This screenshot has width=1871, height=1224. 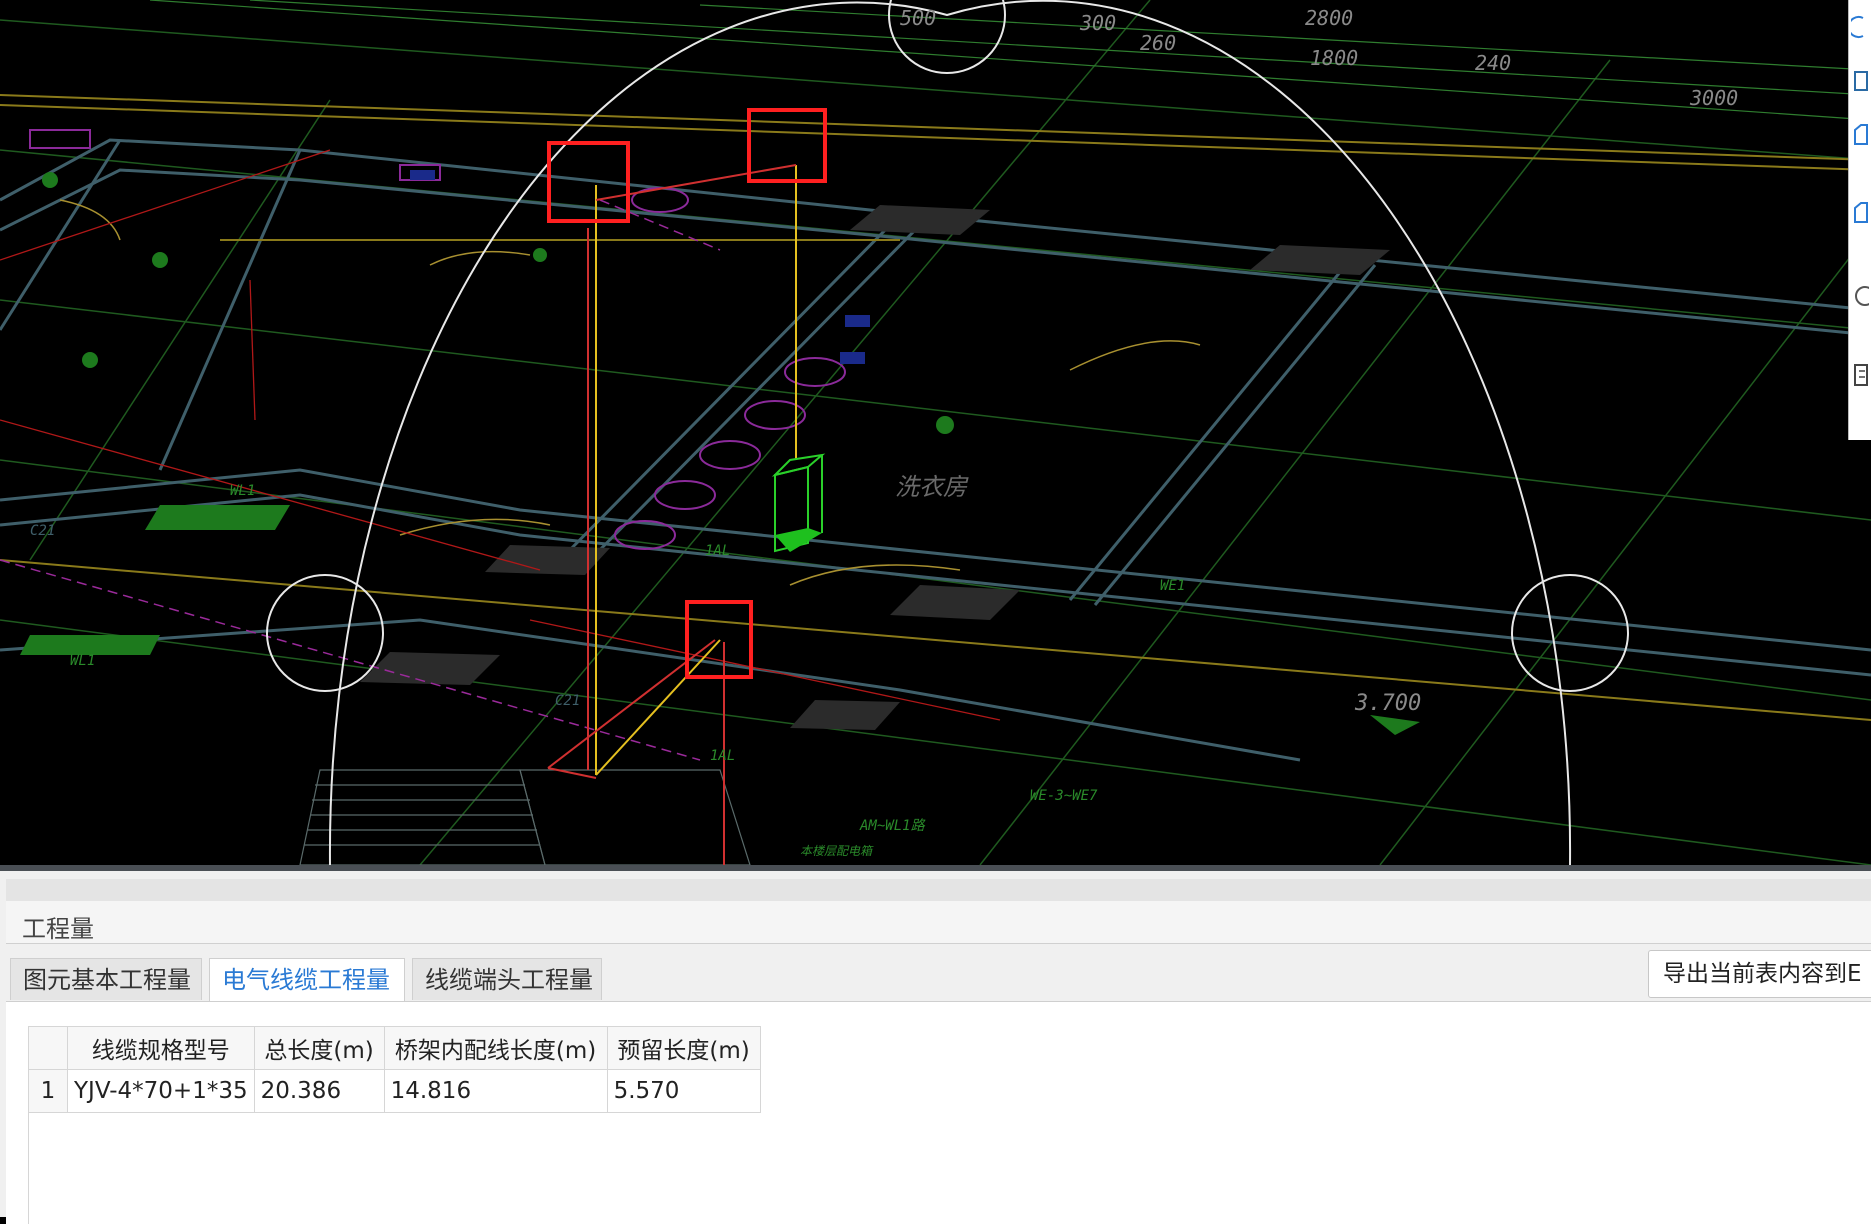 I want to click on export-to-excel-button: 导出当前表内容到E, so click(x=1759, y=974).